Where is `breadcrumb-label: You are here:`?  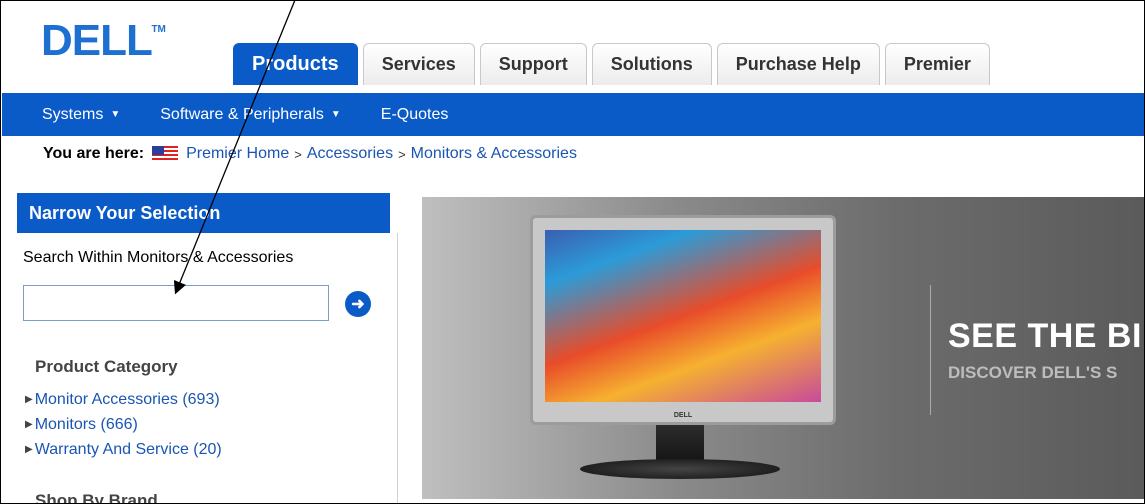 breadcrumb-label: You are here: is located at coordinates (94, 153).